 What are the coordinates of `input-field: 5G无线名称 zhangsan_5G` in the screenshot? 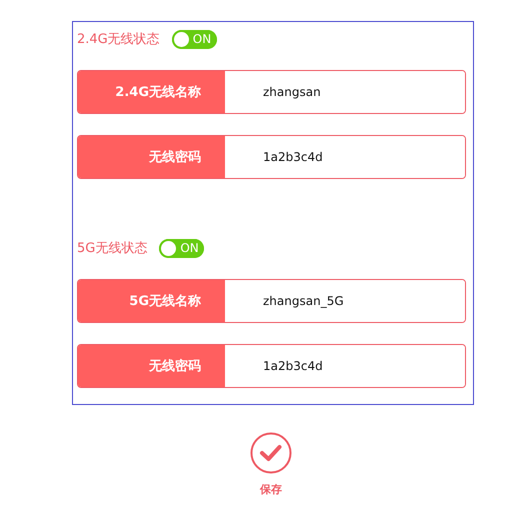 It's located at (271, 301).